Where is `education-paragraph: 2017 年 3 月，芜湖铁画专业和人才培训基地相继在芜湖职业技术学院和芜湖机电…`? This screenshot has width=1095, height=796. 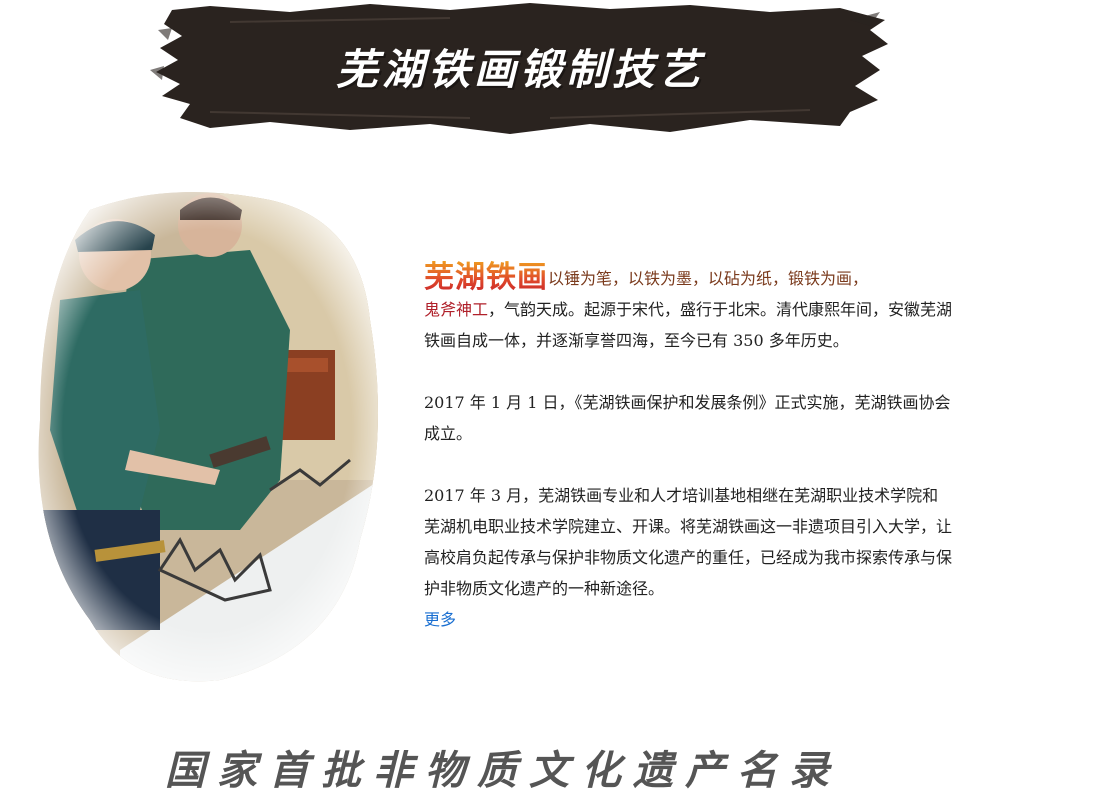
education-paragraph: 2017 年 3 月，芜湖铁画专业和人才培训基地相继在芜湖职业技术学院和芜湖机电… is located at coordinates (688, 542).